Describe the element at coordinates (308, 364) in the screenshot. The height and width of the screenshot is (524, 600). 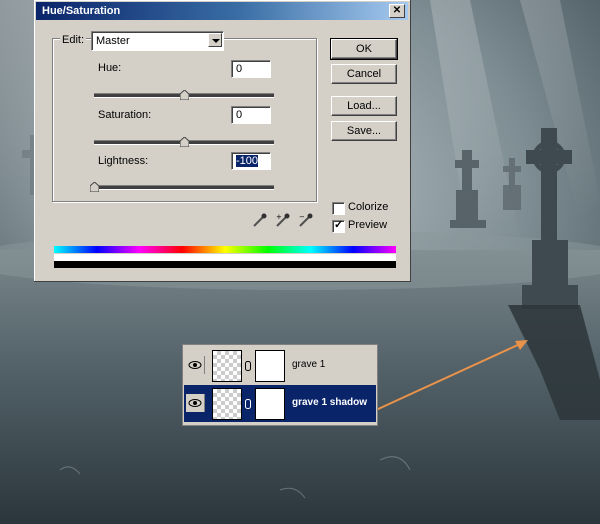
I see `layer-name: grave 1` at that location.